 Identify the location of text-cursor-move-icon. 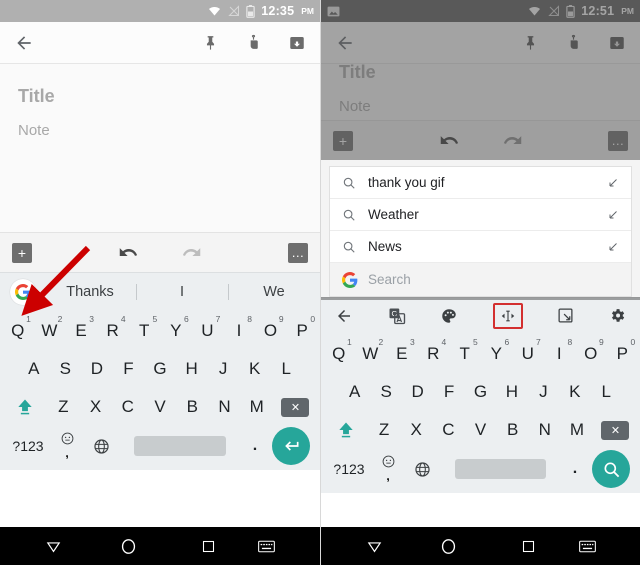
(507, 315).